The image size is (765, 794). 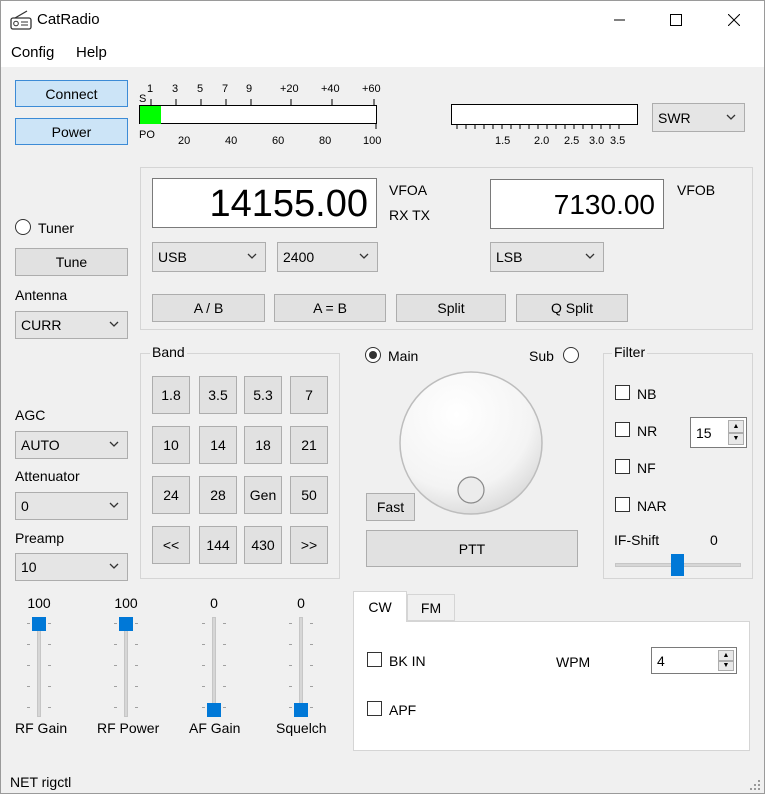 What do you see at coordinates (330, 308) in the screenshot?
I see `vfo-equal-button: A = B` at bounding box center [330, 308].